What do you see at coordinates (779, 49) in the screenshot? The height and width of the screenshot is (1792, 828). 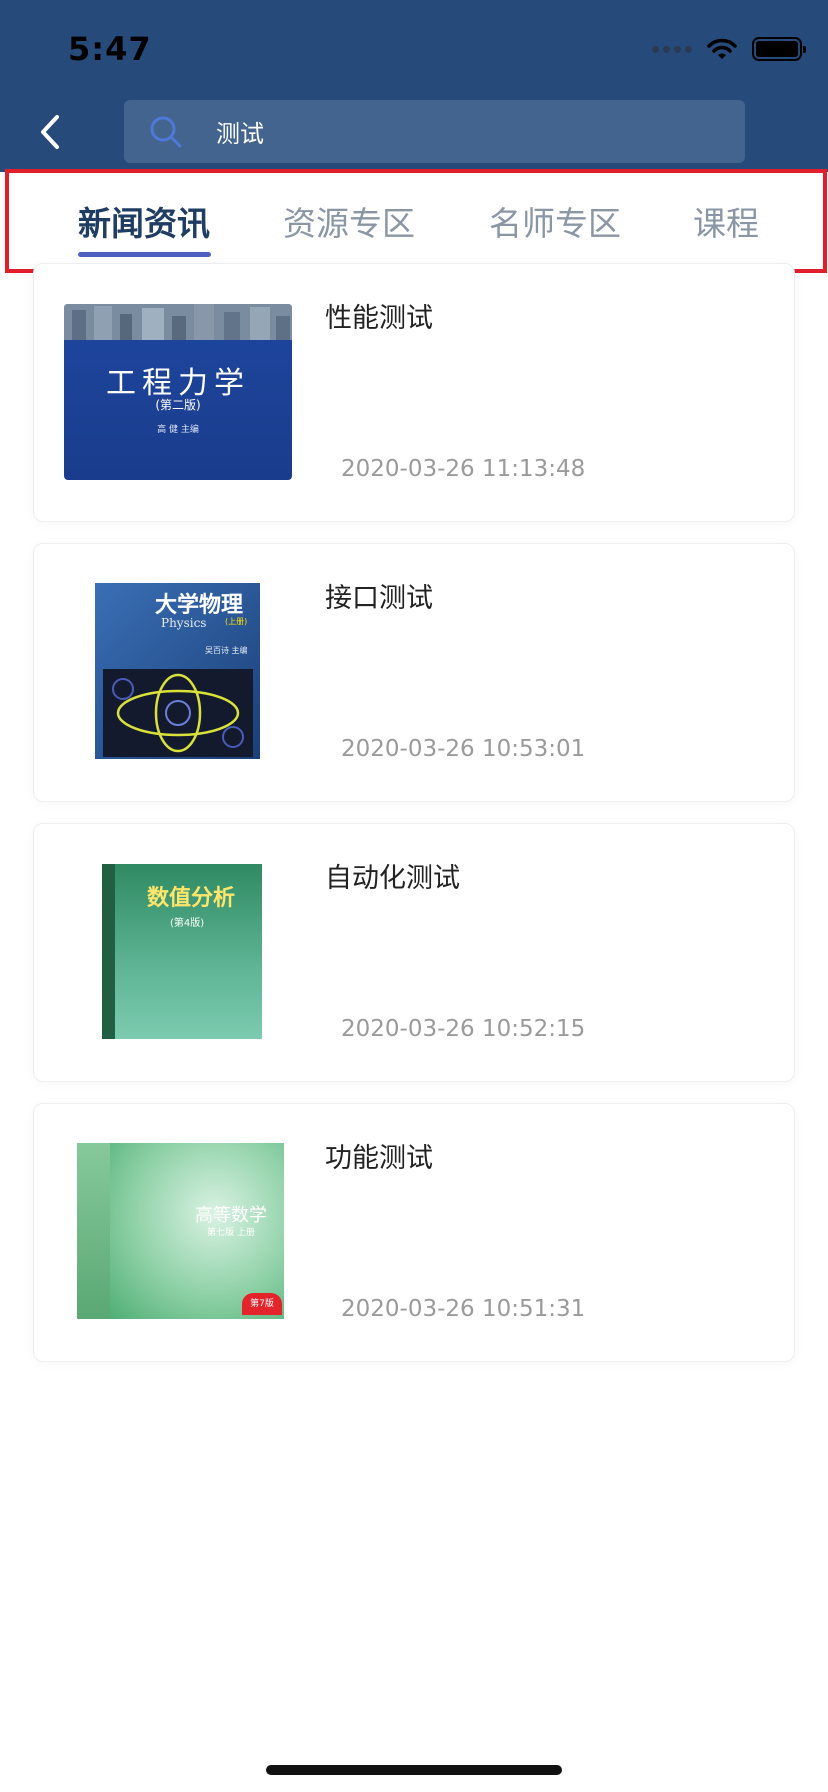 I see `battery-icon` at bounding box center [779, 49].